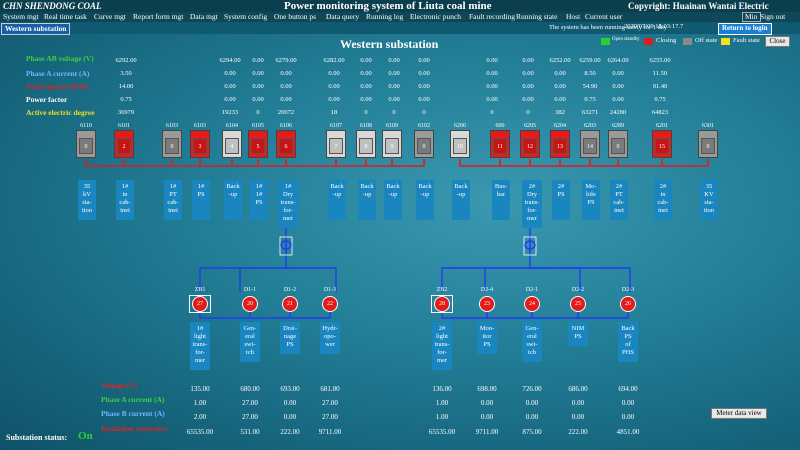 The width and height of the screenshot is (800, 450). I want to click on bottom-value-r1-c2: 0.00, so click(290, 403).